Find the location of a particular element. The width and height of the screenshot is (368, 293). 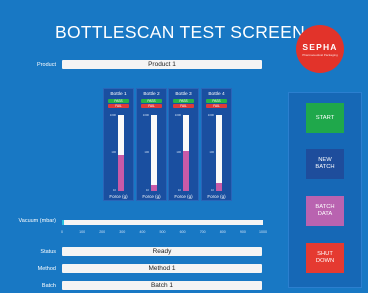

vacuum-tick-label: 700 is located at coordinates (202, 232).